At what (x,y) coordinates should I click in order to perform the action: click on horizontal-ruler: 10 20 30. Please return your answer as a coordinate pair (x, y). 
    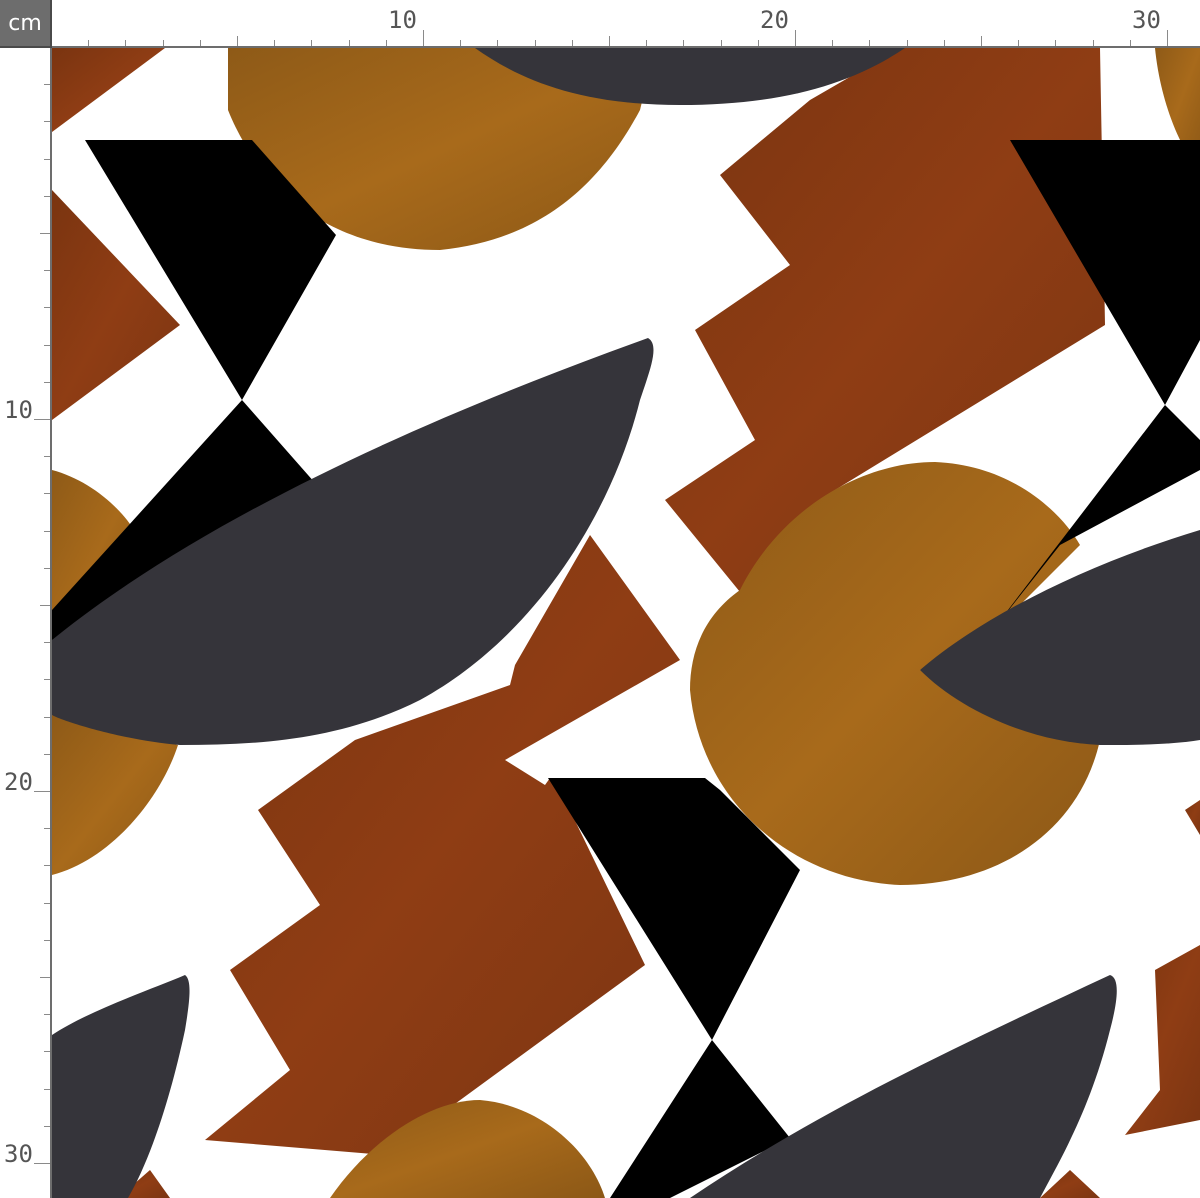
    Looking at the image, I should click on (626, 24).